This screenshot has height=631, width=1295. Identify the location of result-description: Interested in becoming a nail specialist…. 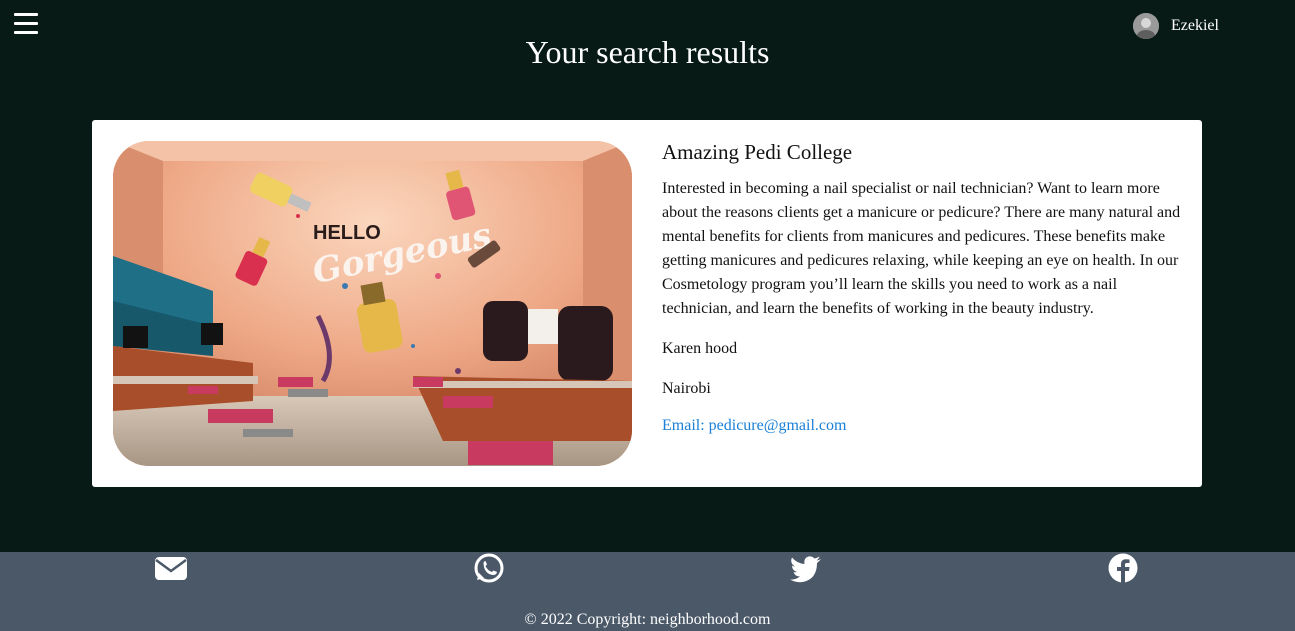
(921, 248).